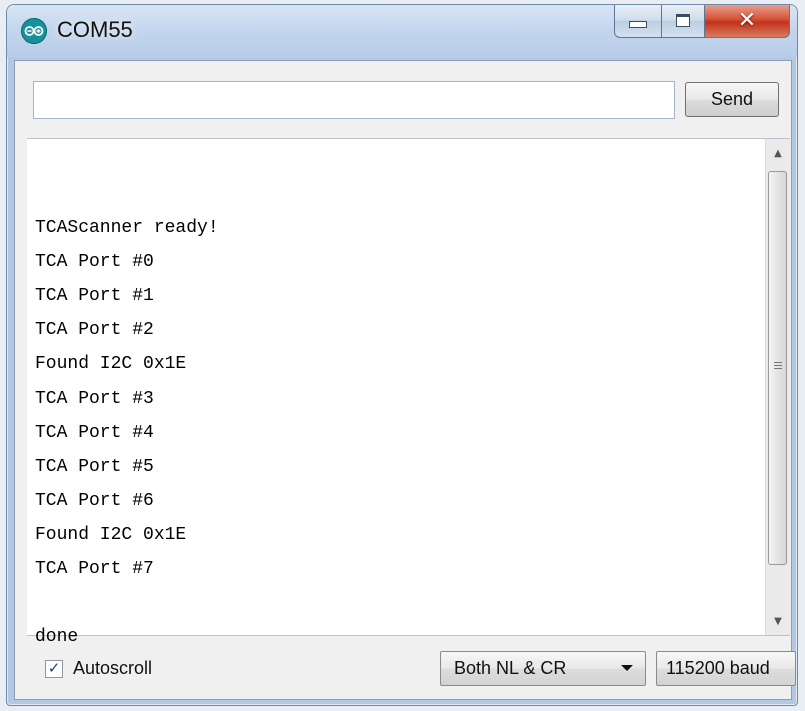  I want to click on grip-icon, so click(778, 366).